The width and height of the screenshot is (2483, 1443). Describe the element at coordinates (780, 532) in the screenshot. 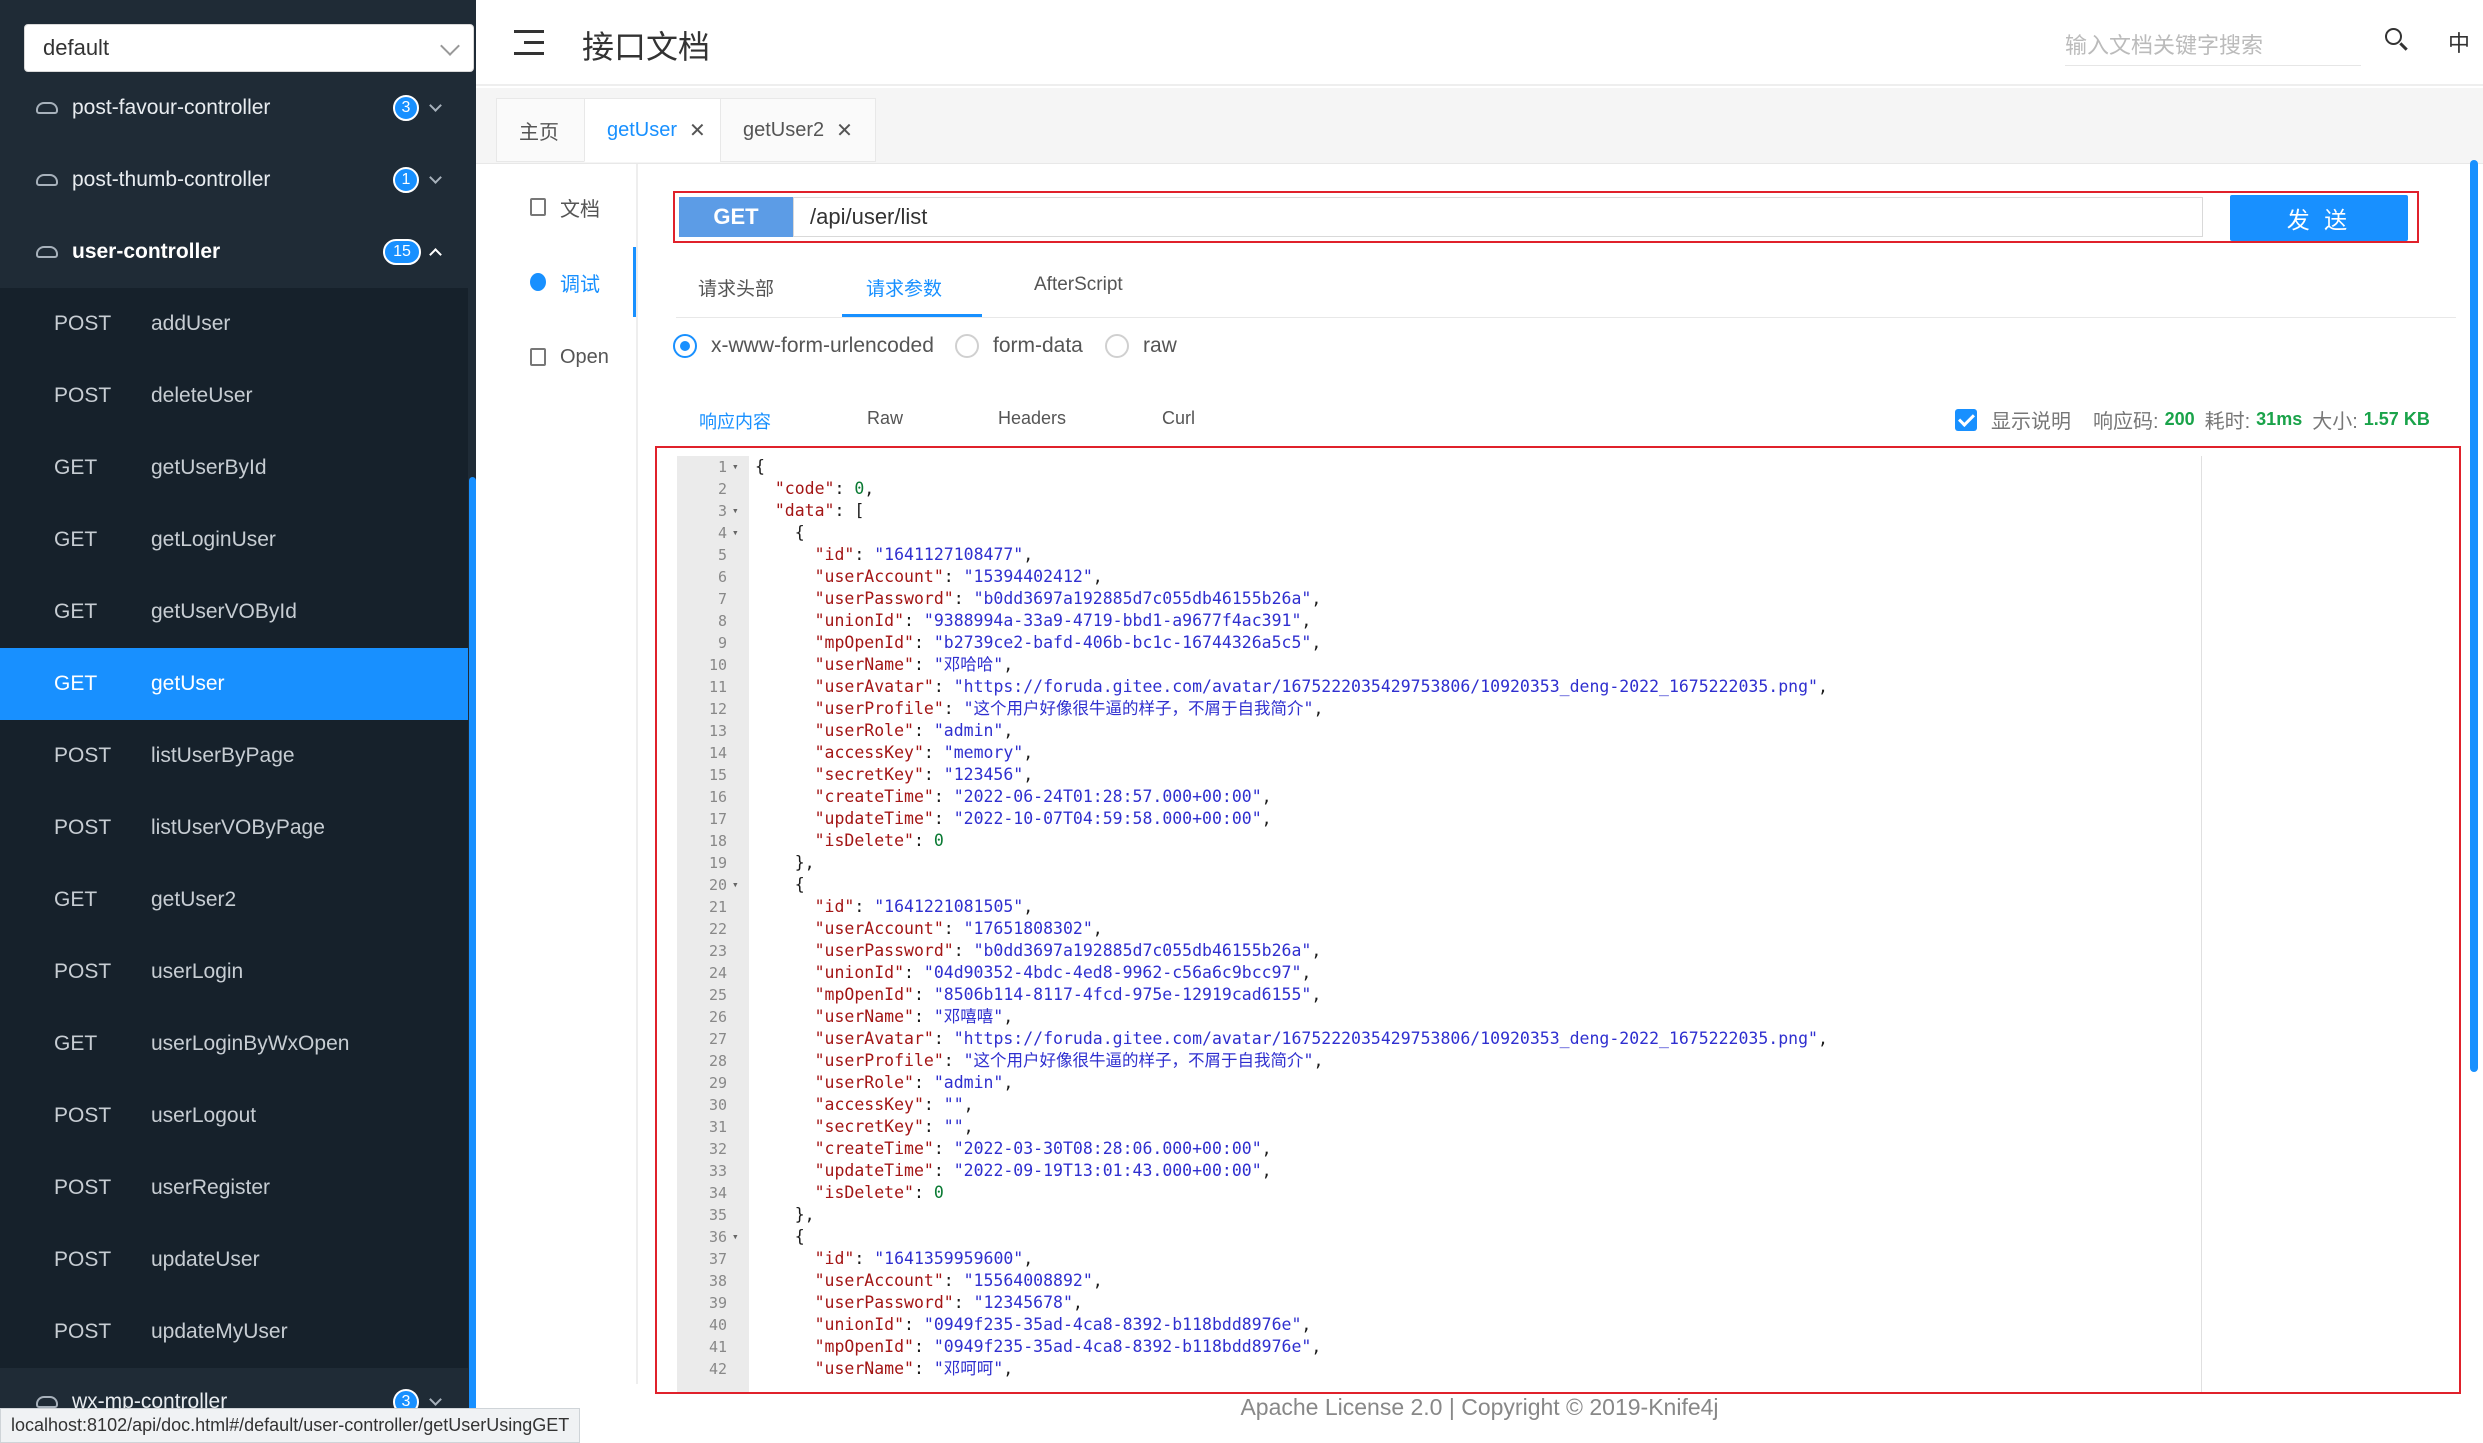

I see `code-text: {` at that location.